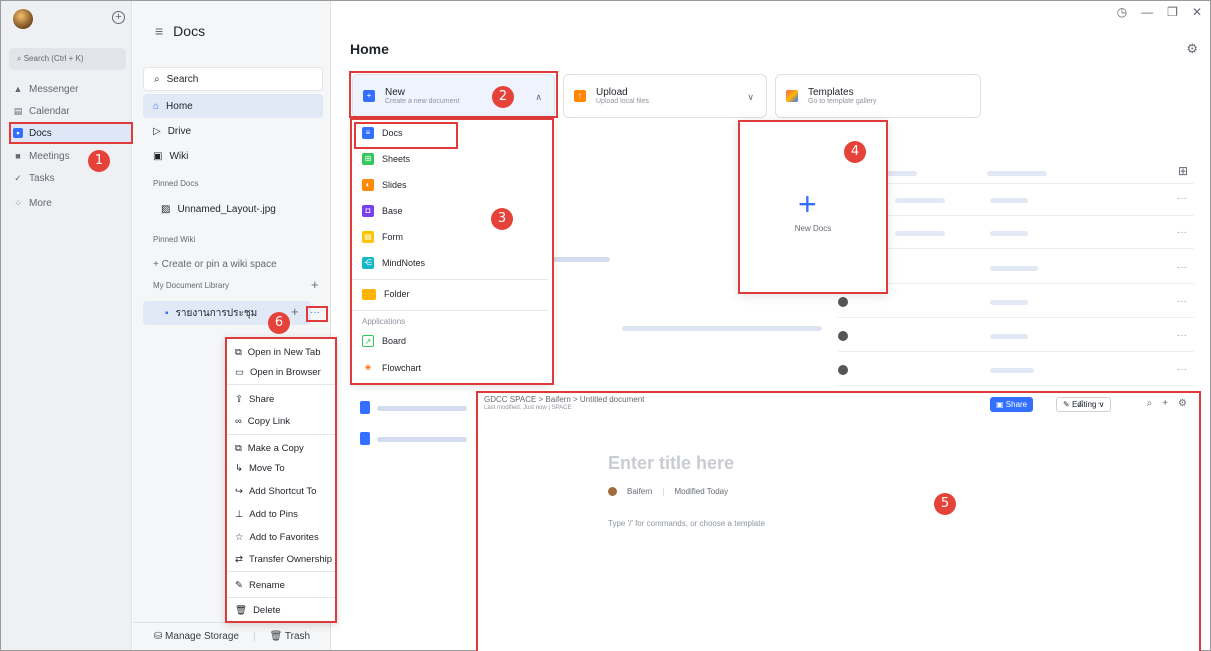  I want to click on highlight-docs, so click(71, 133).